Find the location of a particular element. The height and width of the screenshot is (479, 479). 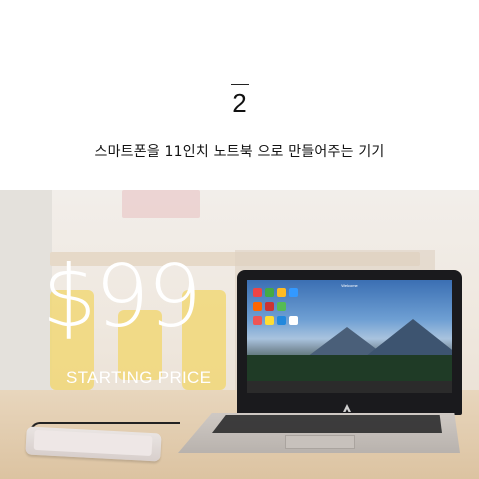

number-rule-divider is located at coordinates (240, 84).